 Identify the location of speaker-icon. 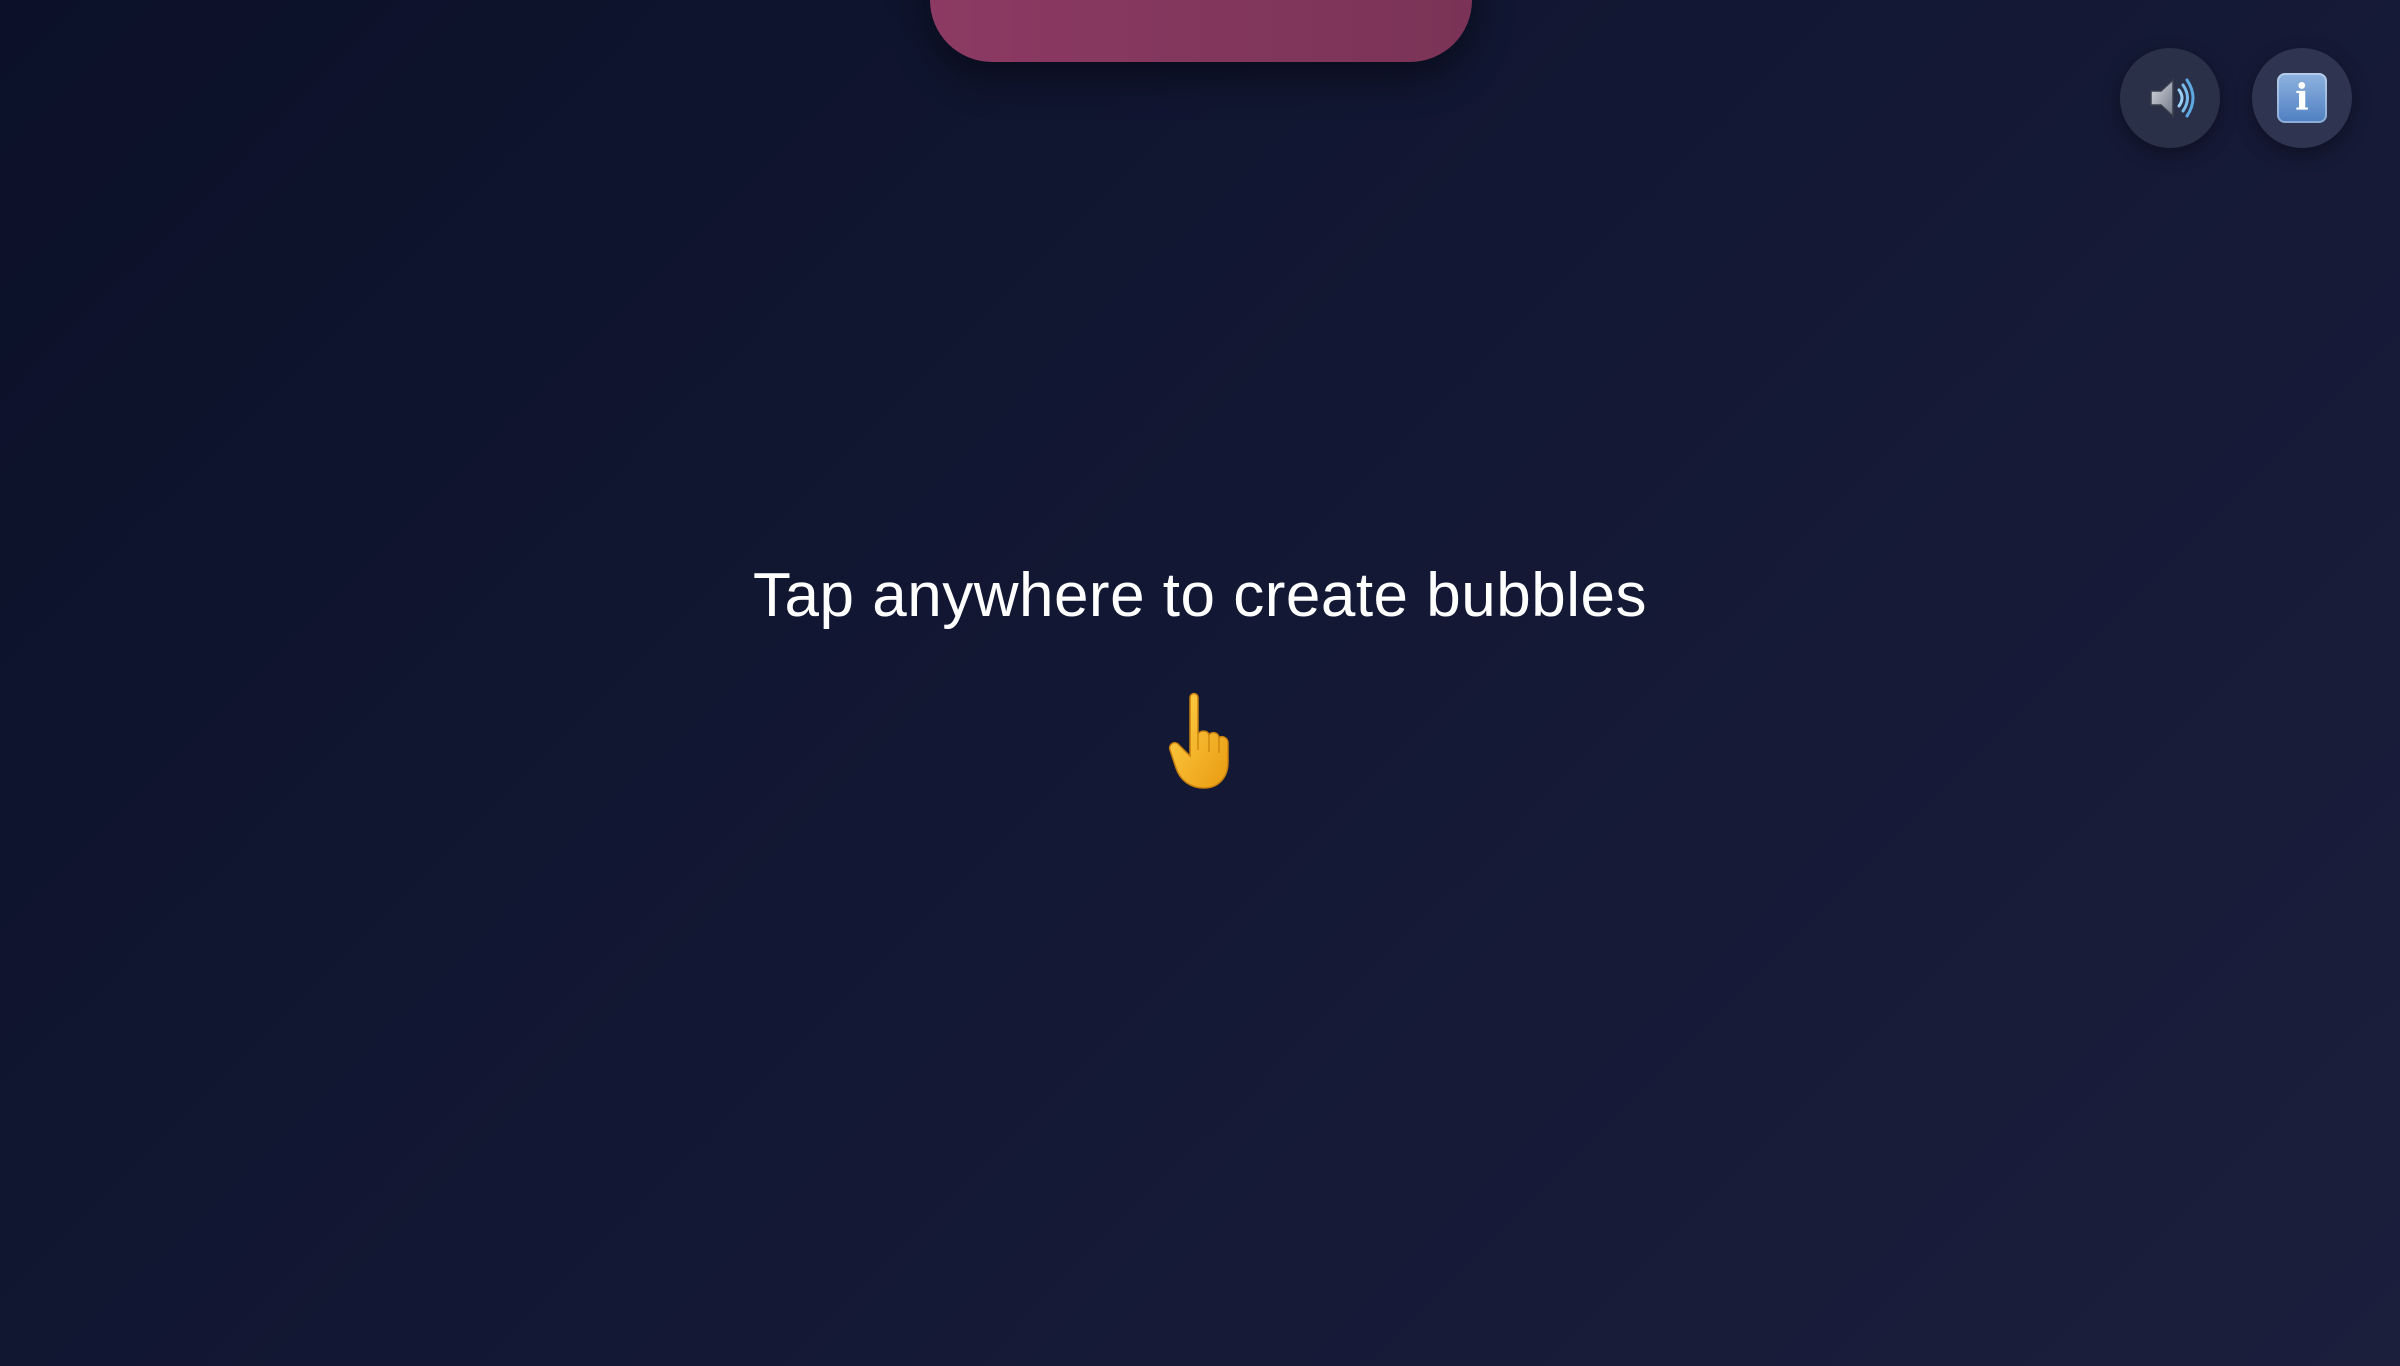
(2170, 98).